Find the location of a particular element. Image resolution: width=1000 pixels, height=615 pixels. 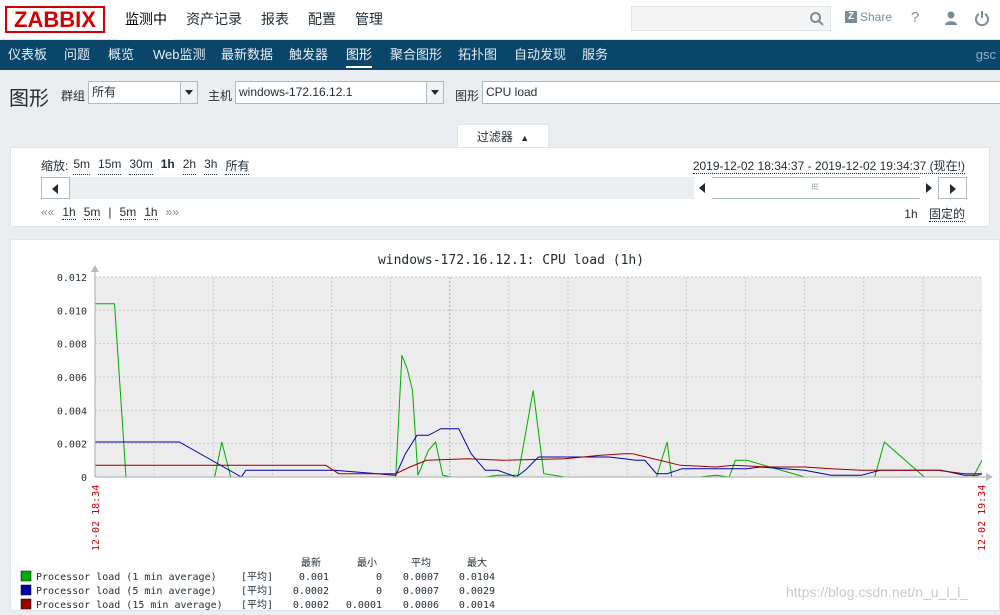

scroll-right-button is located at coordinates (952, 188).